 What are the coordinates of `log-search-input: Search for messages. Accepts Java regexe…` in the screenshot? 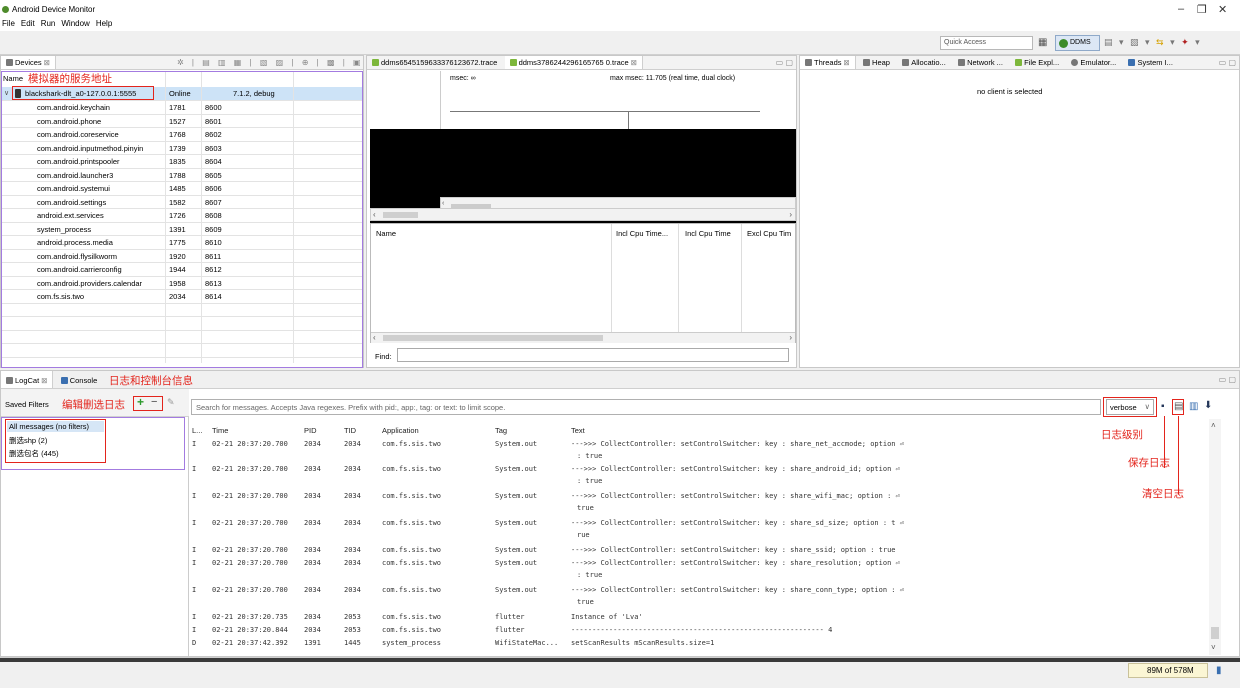 It's located at (646, 407).